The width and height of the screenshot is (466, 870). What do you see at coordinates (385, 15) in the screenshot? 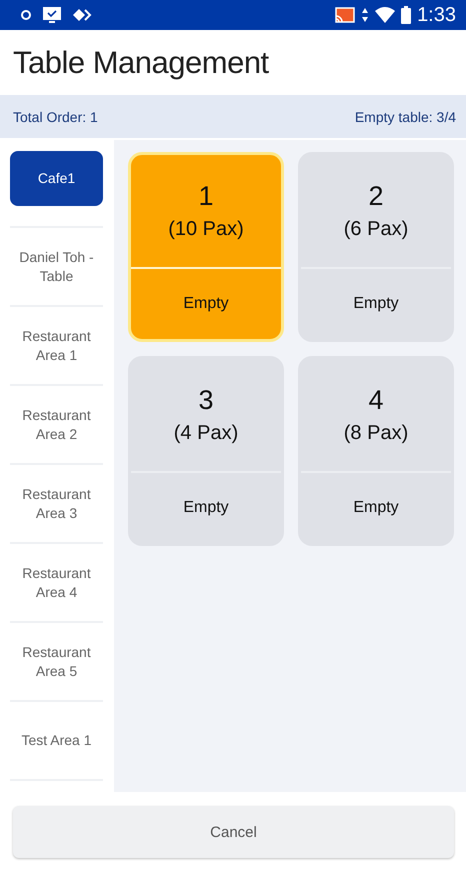
I see `wifi-icon` at bounding box center [385, 15].